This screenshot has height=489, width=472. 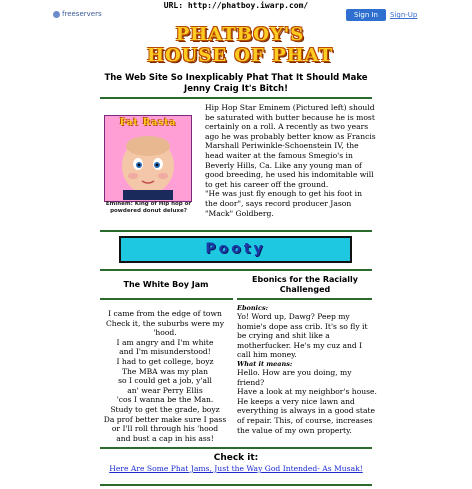 I want to click on check-it-title: Check it:, so click(x=236, y=458).